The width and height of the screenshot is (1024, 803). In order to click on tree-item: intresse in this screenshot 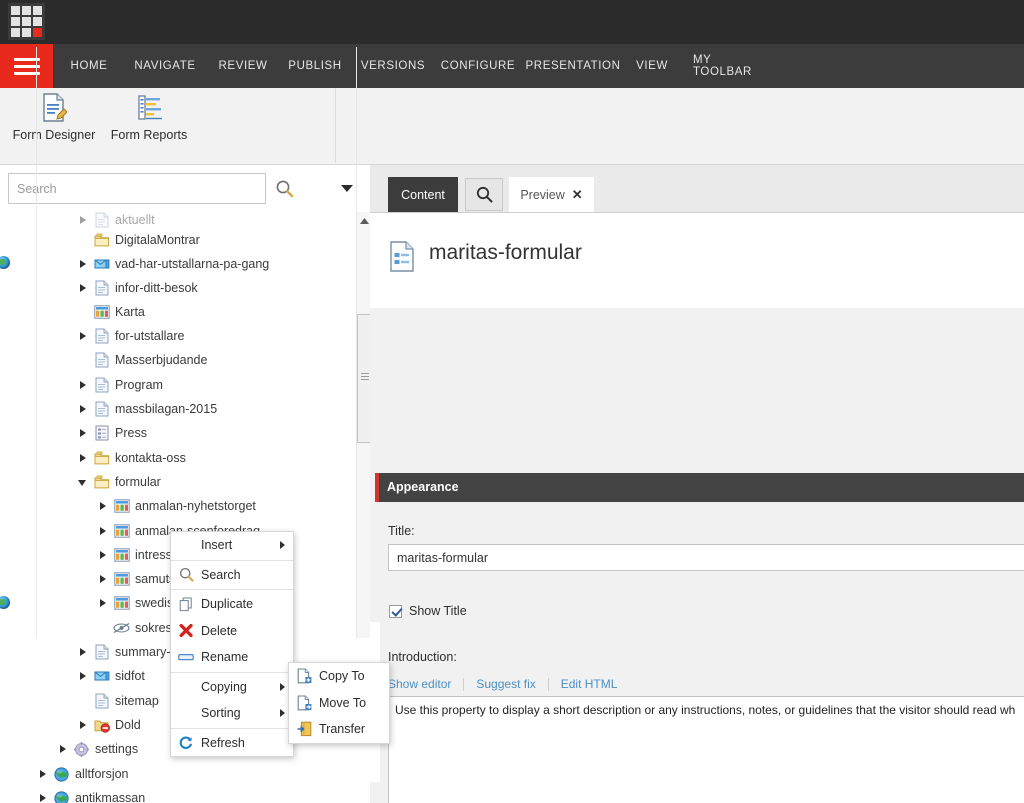, I will do `click(138, 555)`.